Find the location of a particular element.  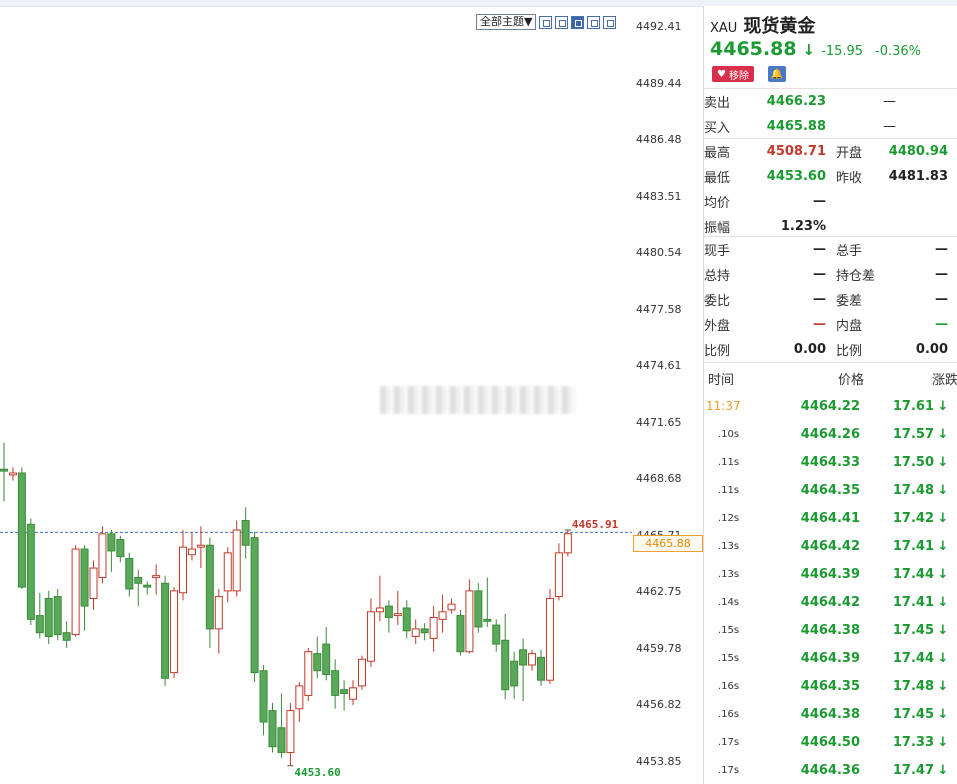

tick-change: 17.33 is located at coordinates (913, 742).